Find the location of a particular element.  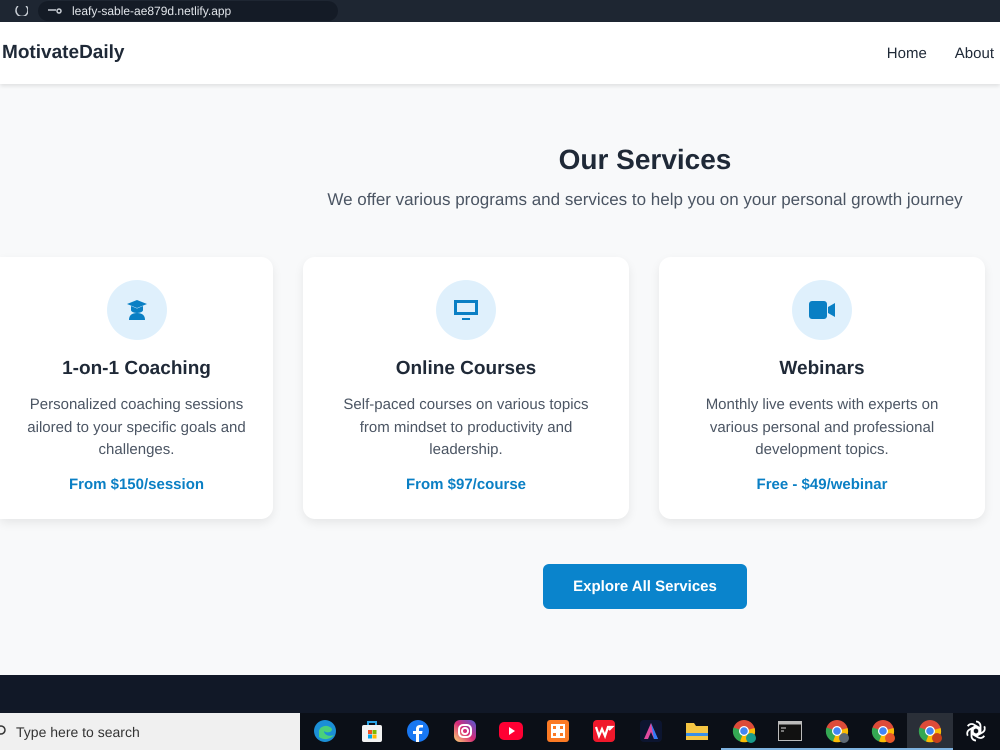

video-camera-icon is located at coordinates (822, 310).